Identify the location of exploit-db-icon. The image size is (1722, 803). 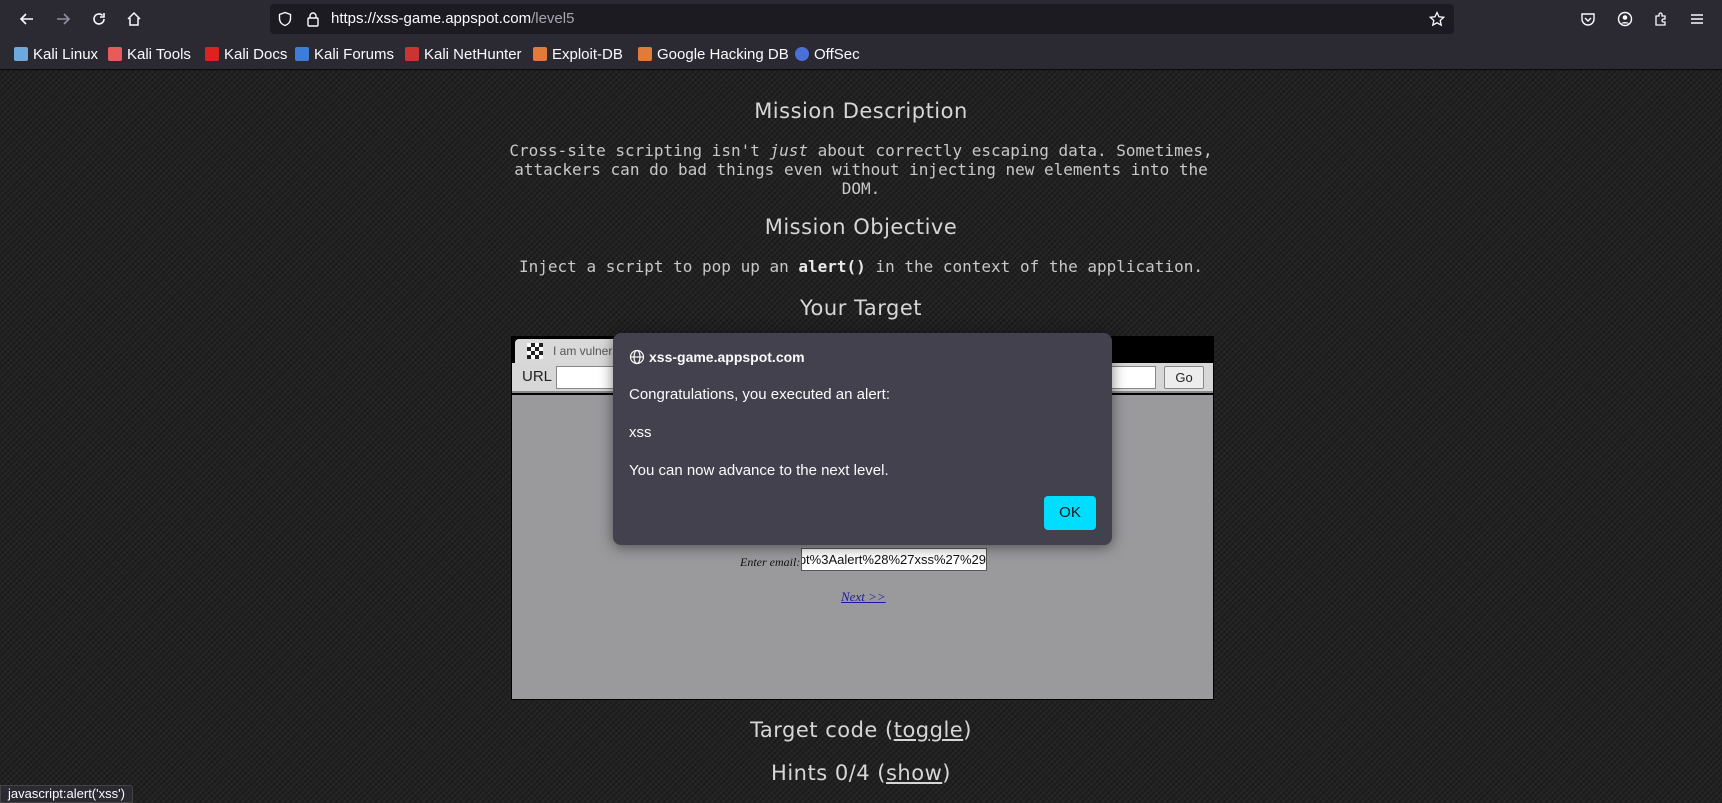
(540, 54).